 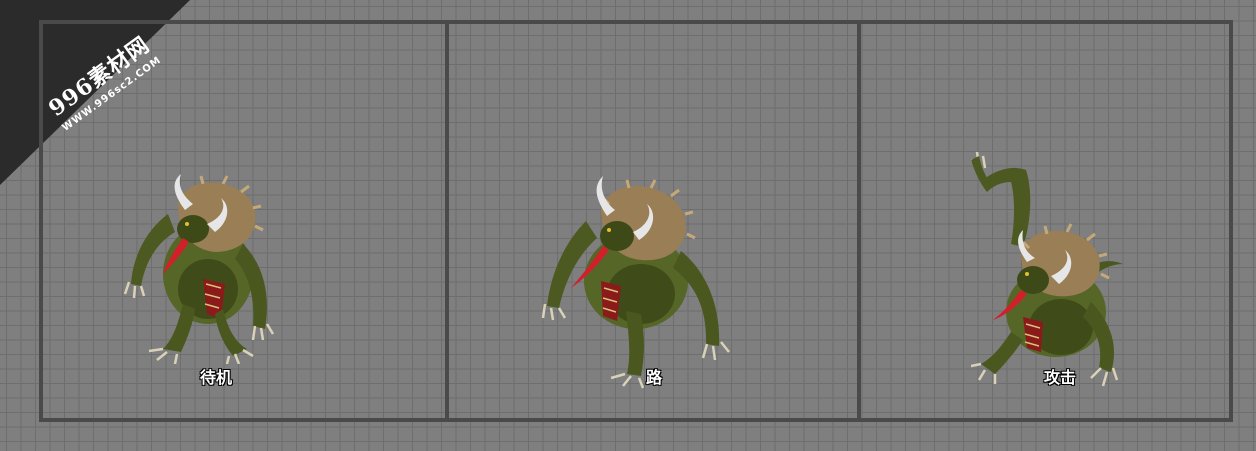 What do you see at coordinates (1047, 269) in the screenshot?
I see `ox-demon-attack-sprite` at bounding box center [1047, 269].